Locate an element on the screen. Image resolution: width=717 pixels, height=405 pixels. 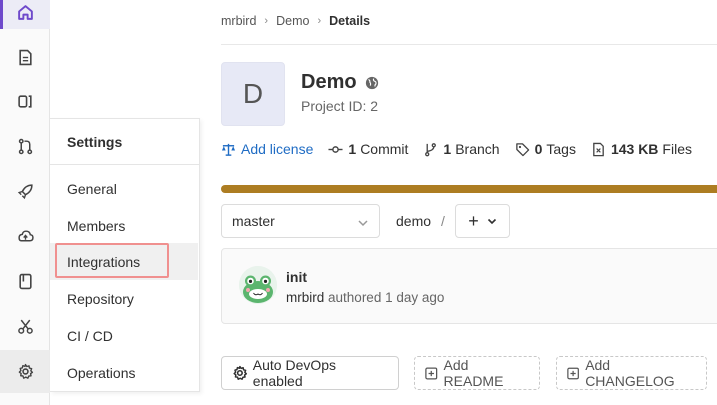
rocket-icon is located at coordinates (25, 191).